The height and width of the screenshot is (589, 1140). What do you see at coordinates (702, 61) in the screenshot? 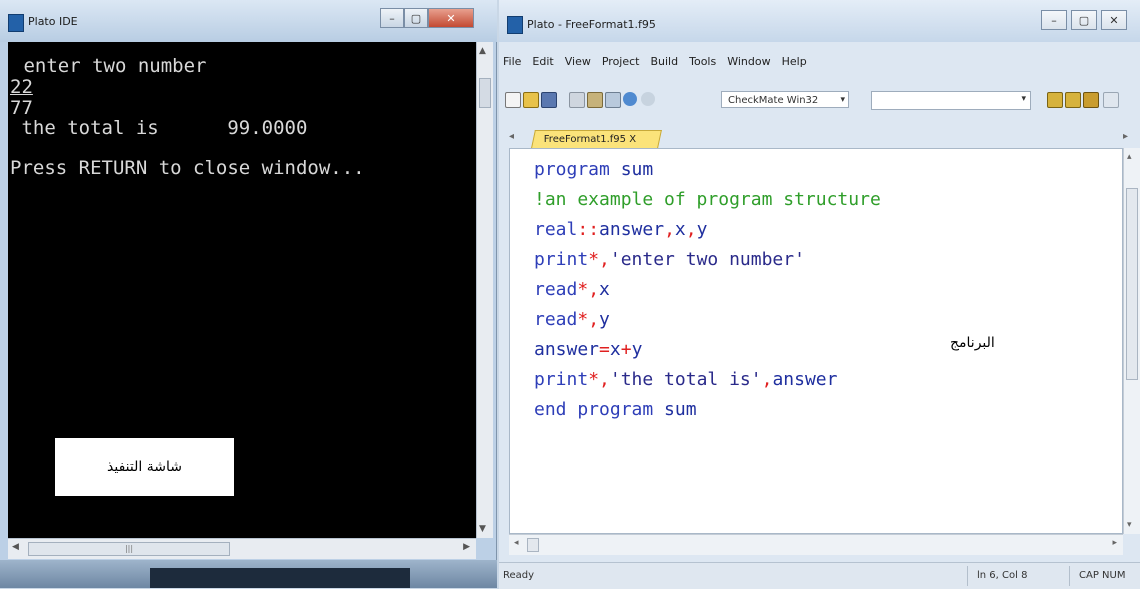
I see `menu-tools: Tools` at bounding box center [702, 61].